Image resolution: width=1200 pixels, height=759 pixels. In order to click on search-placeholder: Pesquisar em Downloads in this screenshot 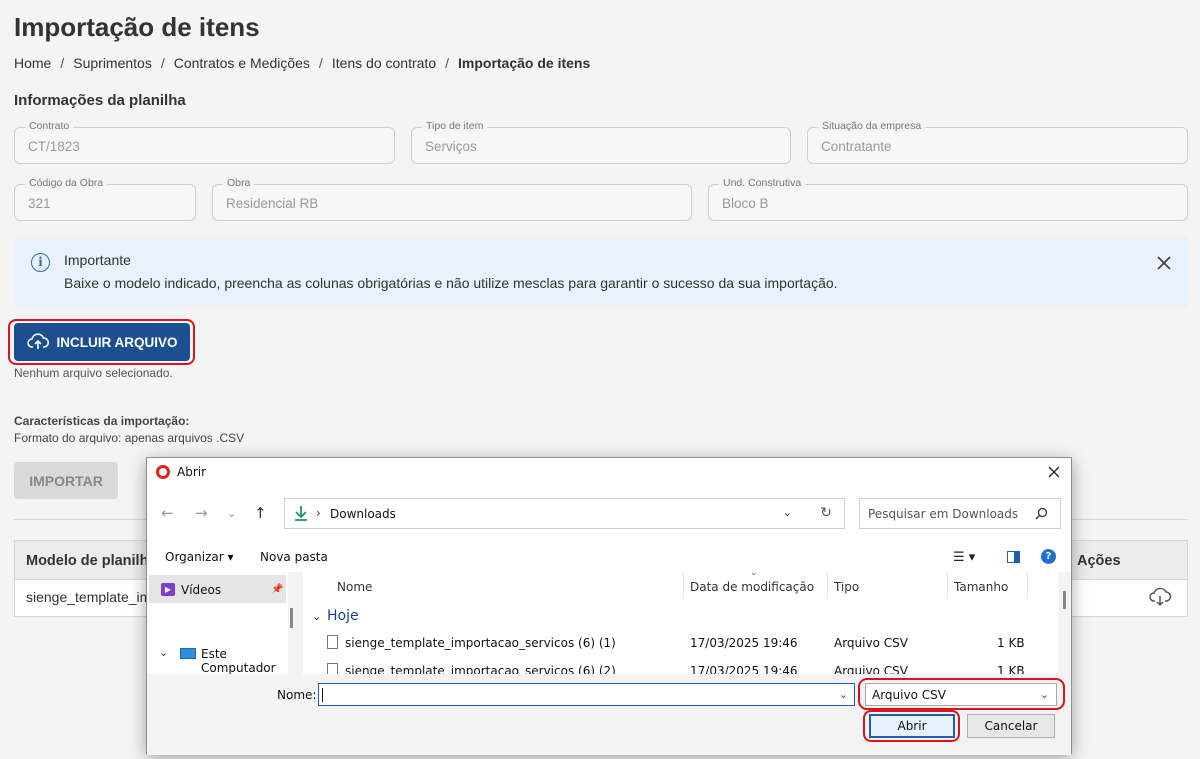, I will do `click(943, 514)`.